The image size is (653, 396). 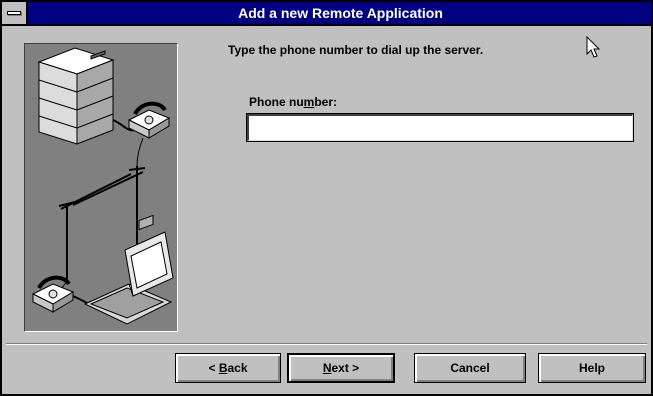 What do you see at coordinates (326, 344) in the screenshot?
I see `divider` at bounding box center [326, 344].